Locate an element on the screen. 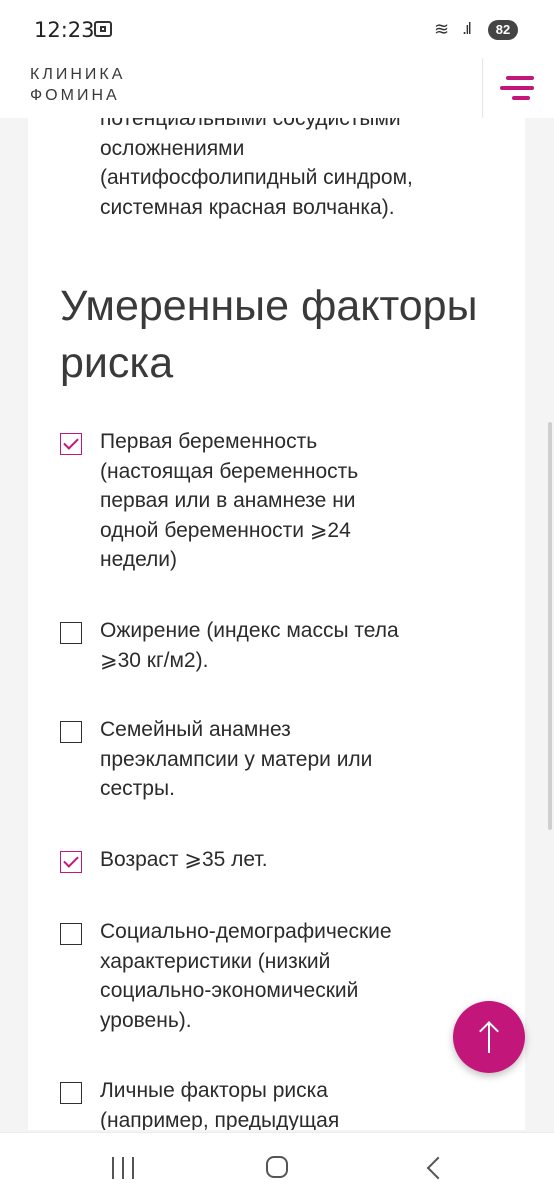 This screenshot has width=554, height=1201. clinic-logo: КЛИНИКА ФОМИНА is located at coordinates (77, 85).